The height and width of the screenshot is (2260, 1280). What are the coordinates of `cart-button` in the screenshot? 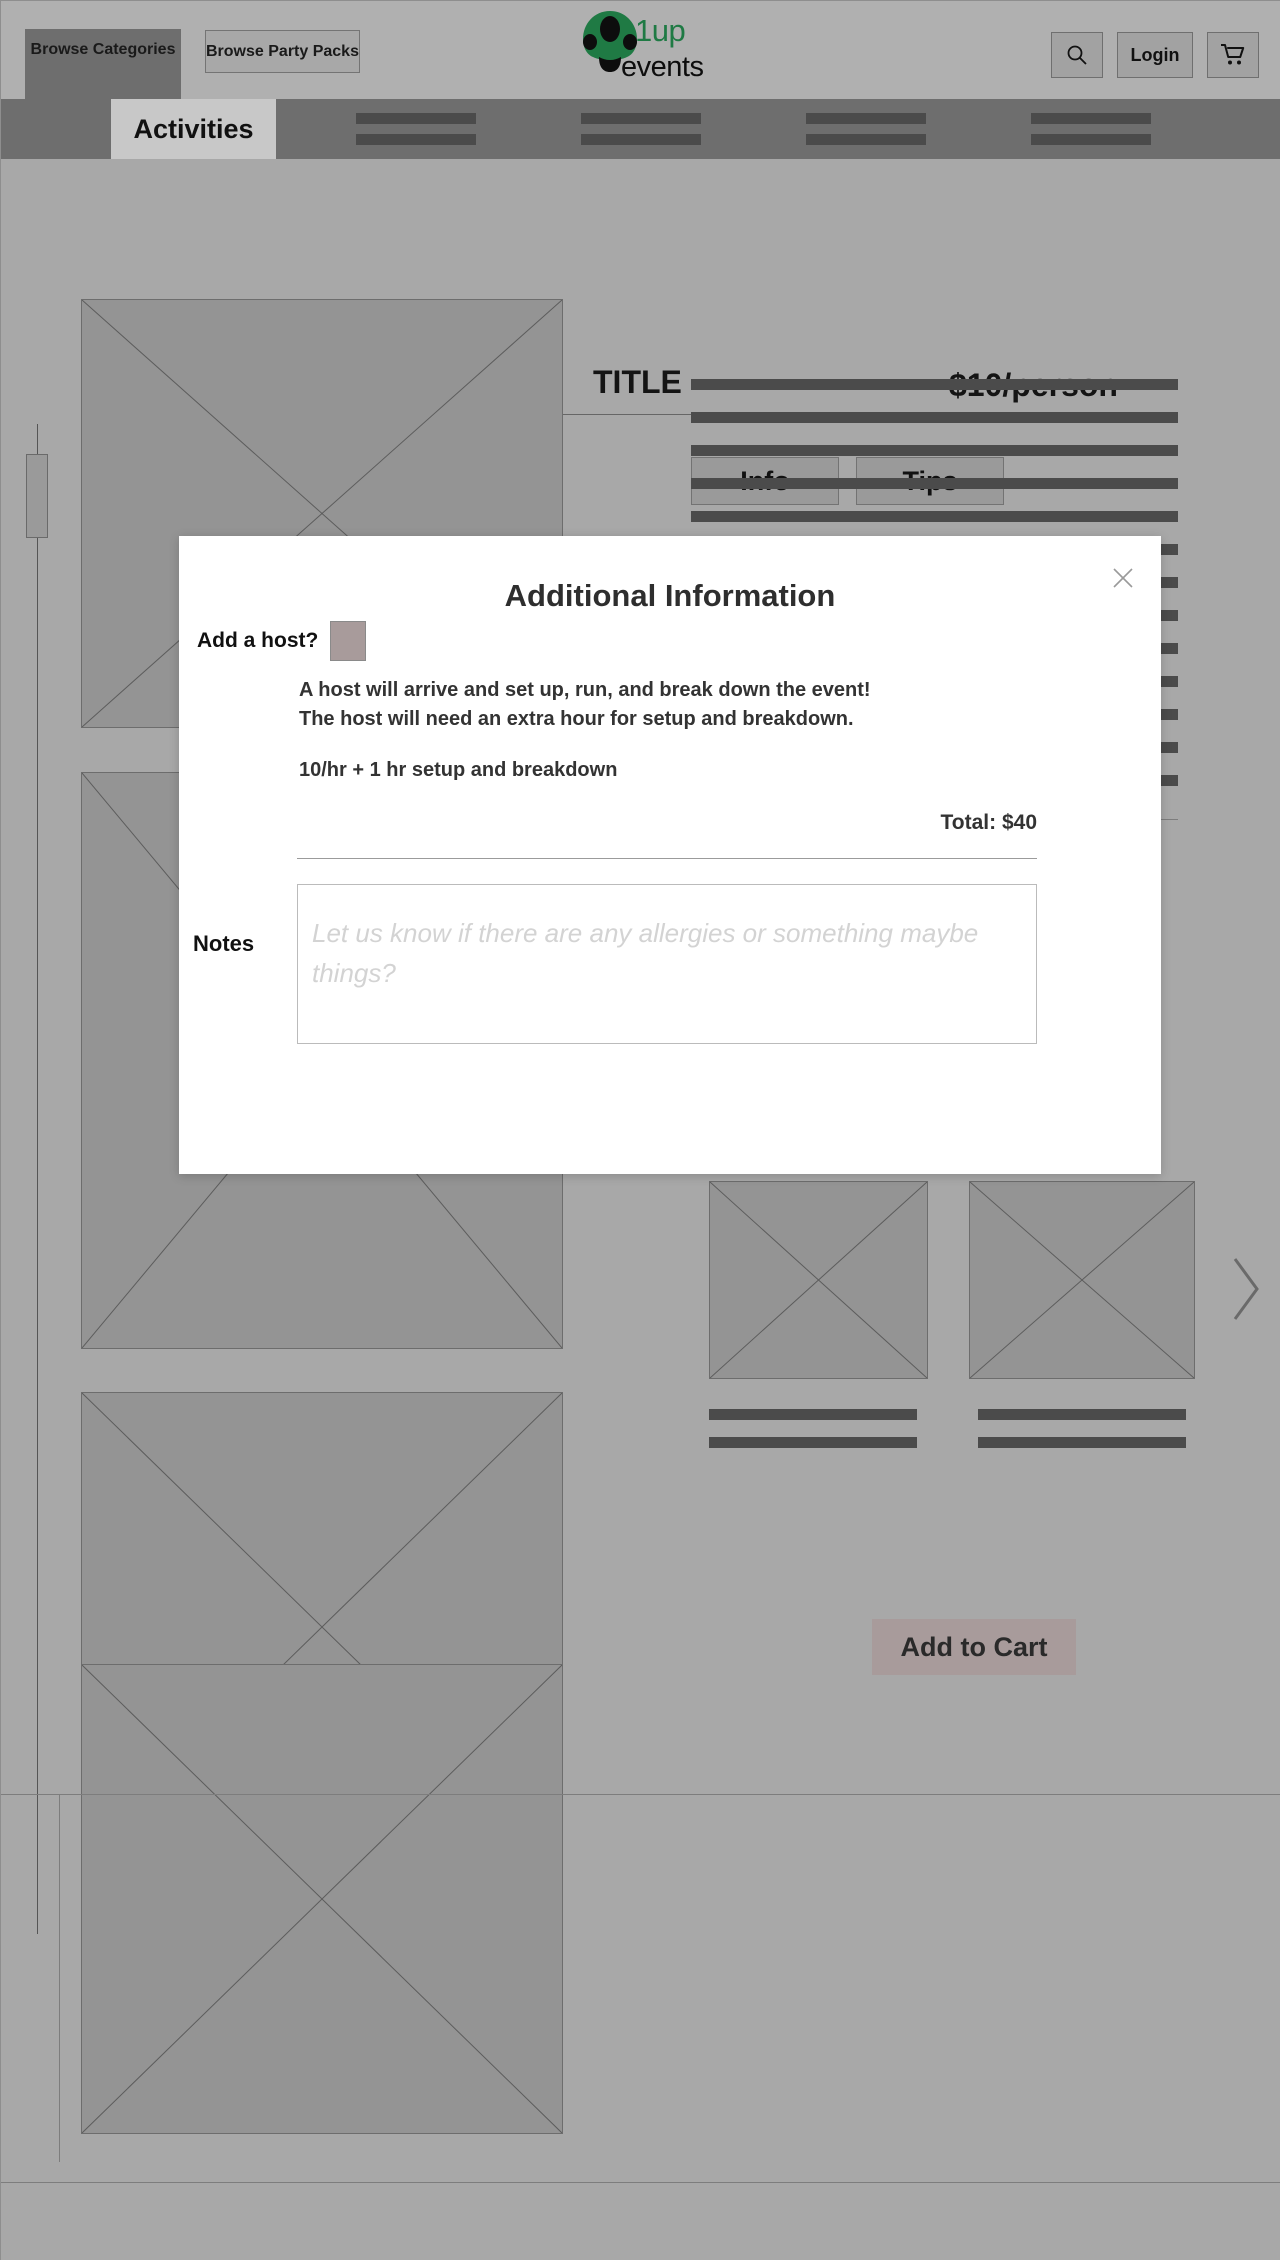 It's located at (1233, 55).